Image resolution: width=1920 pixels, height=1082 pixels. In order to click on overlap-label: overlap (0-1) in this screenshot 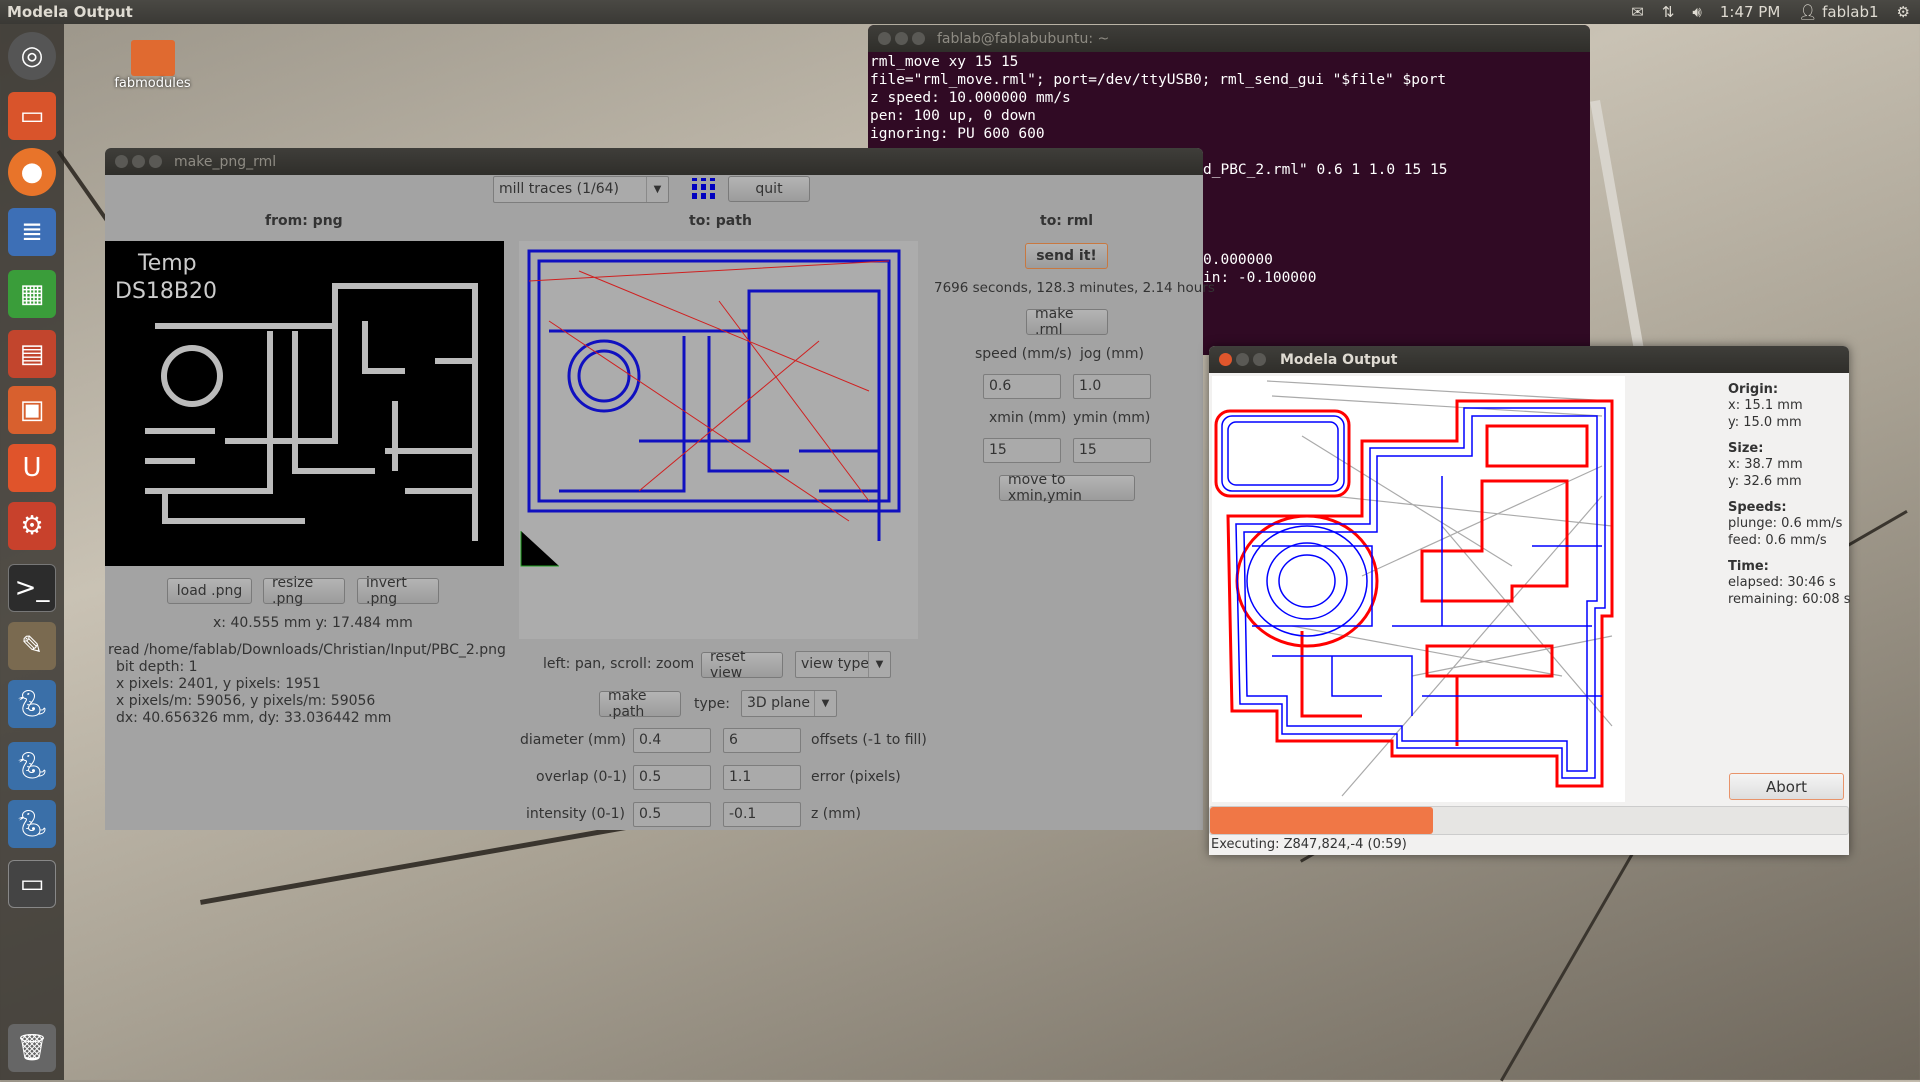, I will do `click(581, 777)`.